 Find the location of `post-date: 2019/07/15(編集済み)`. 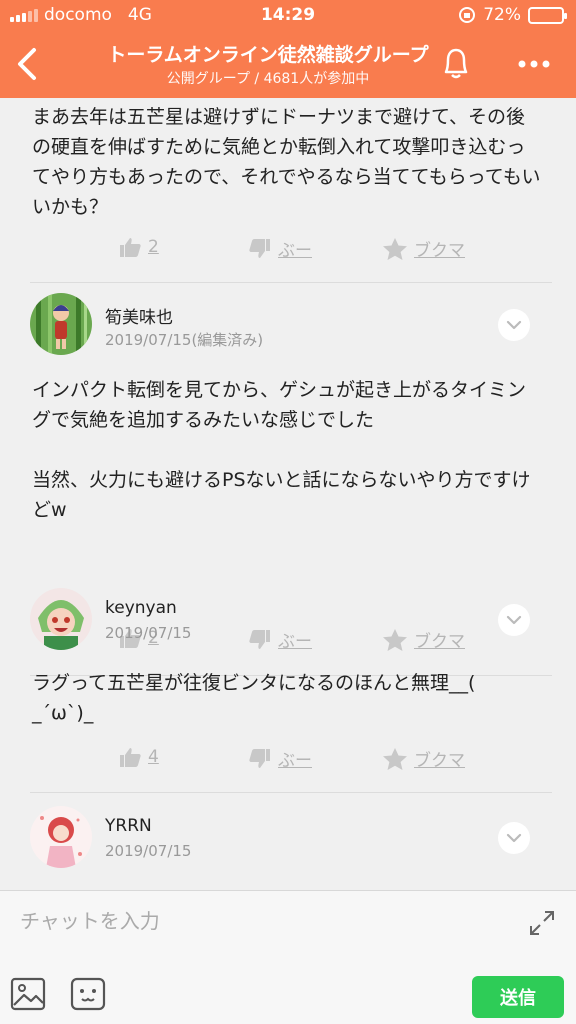

post-date: 2019/07/15(編集済み) is located at coordinates (184, 340).